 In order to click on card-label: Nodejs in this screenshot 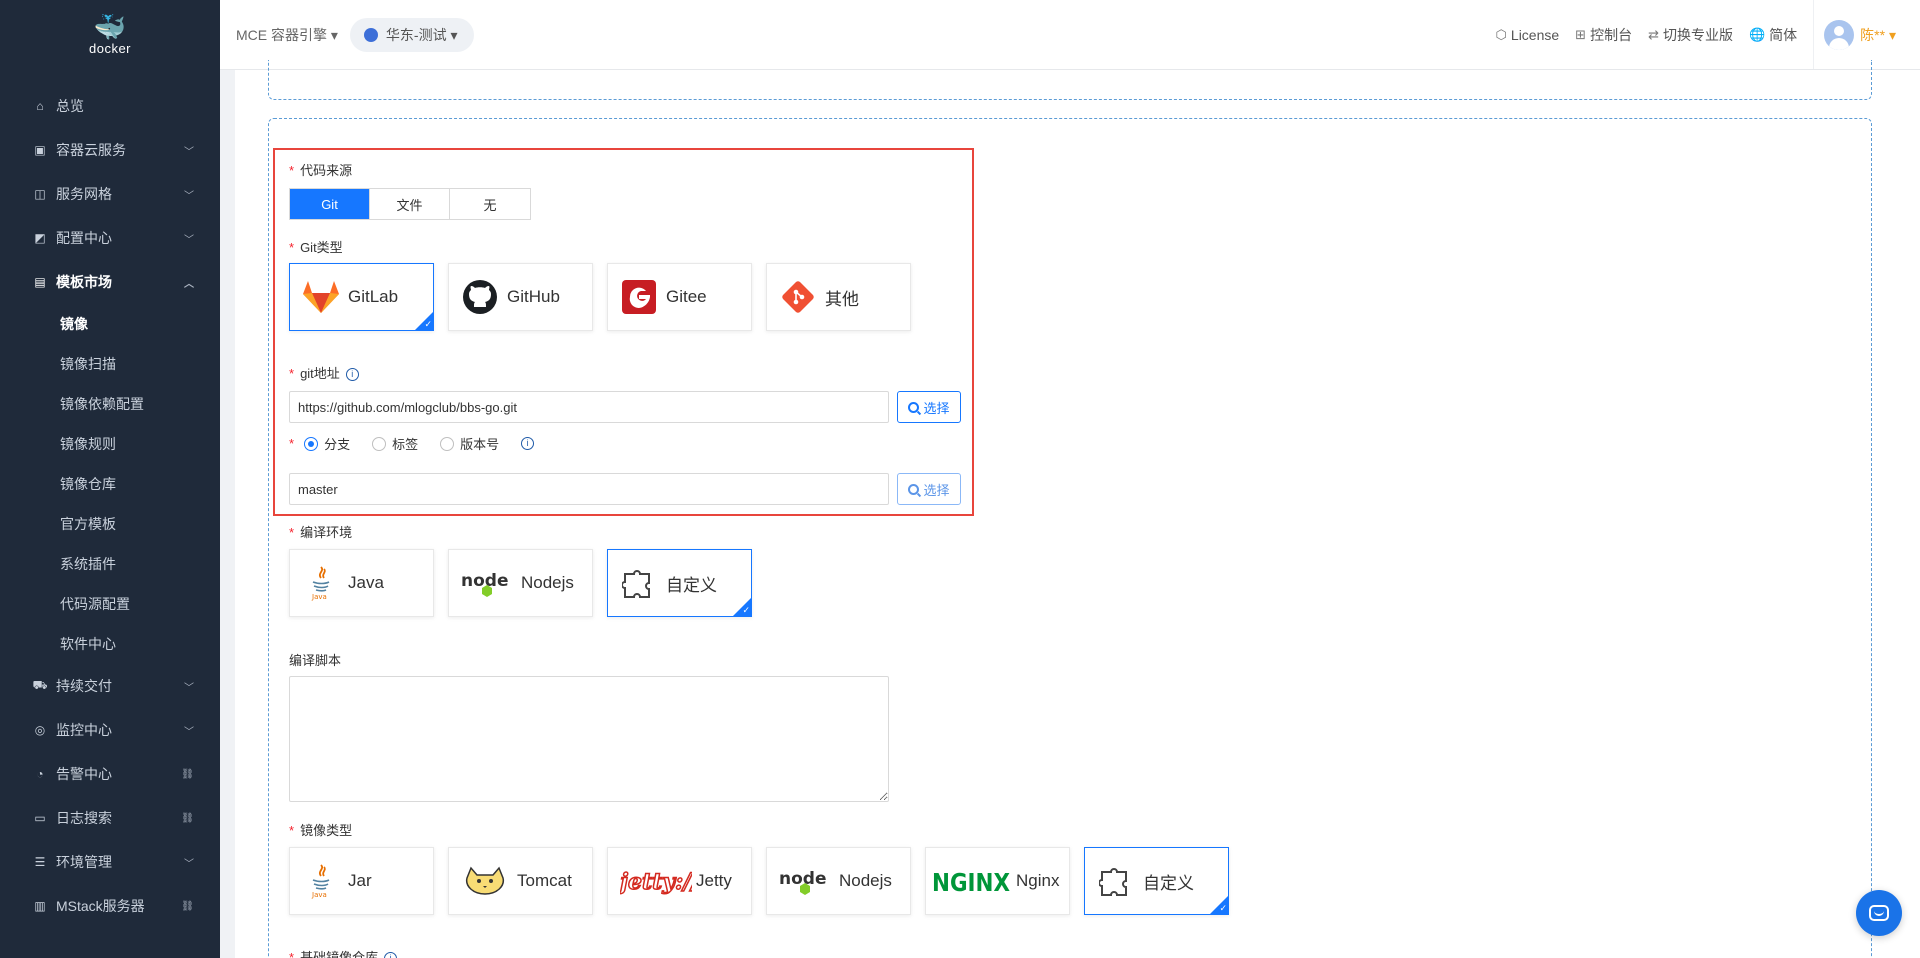, I will do `click(865, 880)`.